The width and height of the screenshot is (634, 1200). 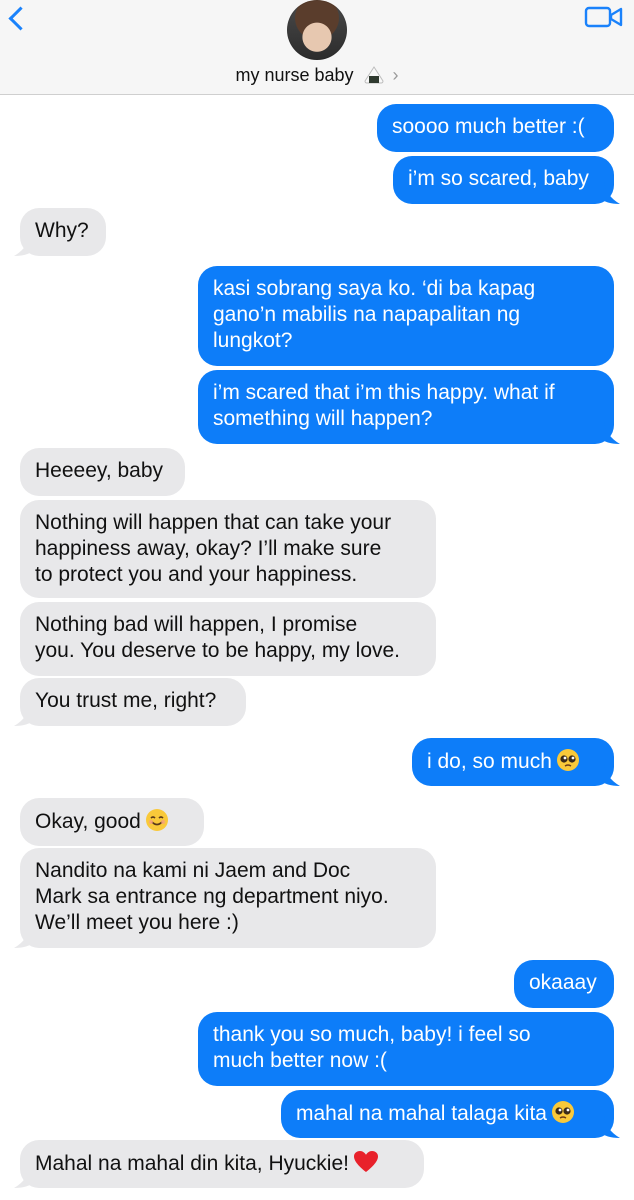 What do you see at coordinates (137, 922) in the screenshot?
I see `message-text: We’ll meet you here :)` at bounding box center [137, 922].